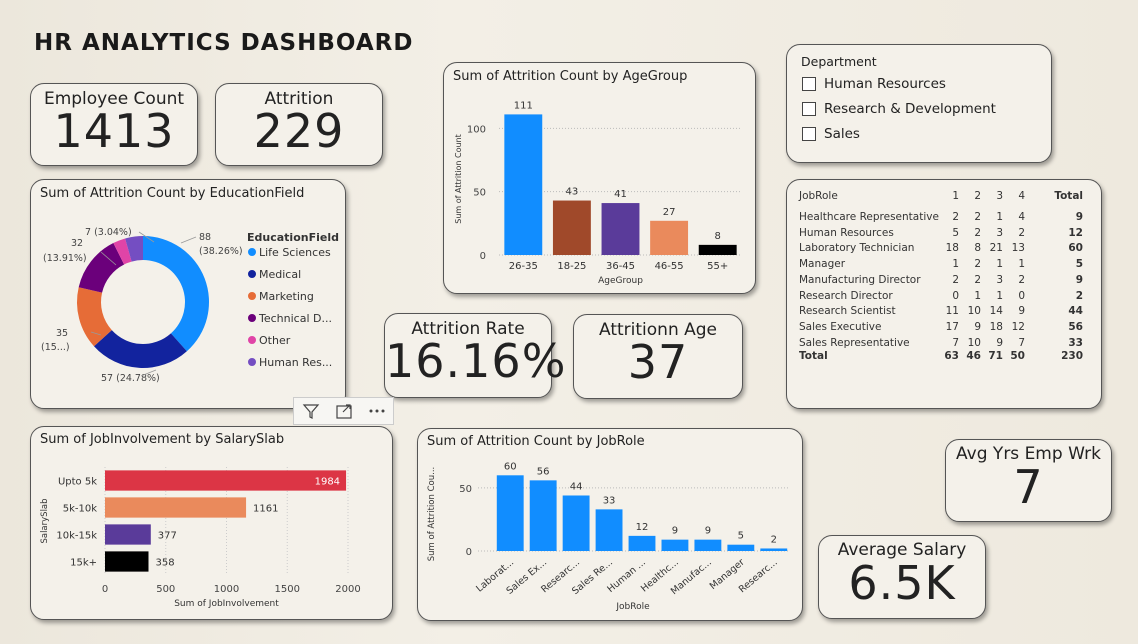  I want to click on attrition-rate-card: Attrition Rate 16.16%, so click(475, 355).